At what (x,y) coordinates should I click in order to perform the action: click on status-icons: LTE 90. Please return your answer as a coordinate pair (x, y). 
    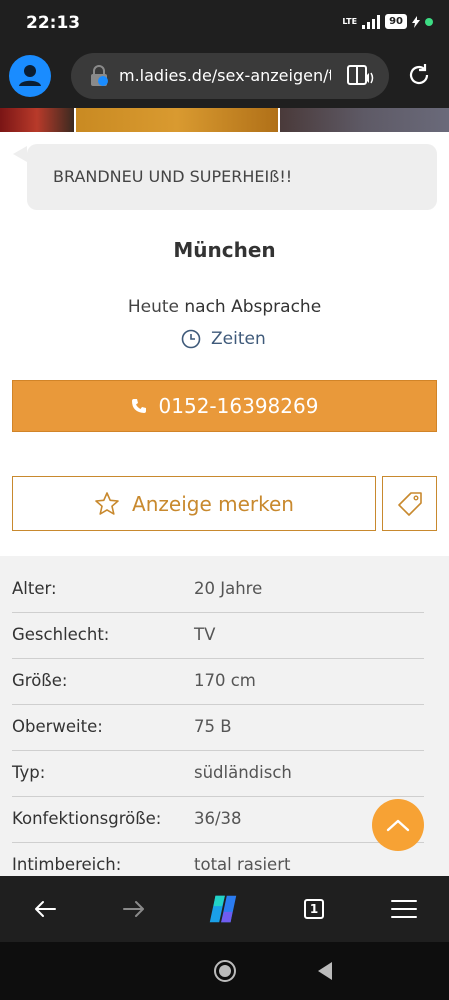
    Looking at the image, I should click on (387, 21).